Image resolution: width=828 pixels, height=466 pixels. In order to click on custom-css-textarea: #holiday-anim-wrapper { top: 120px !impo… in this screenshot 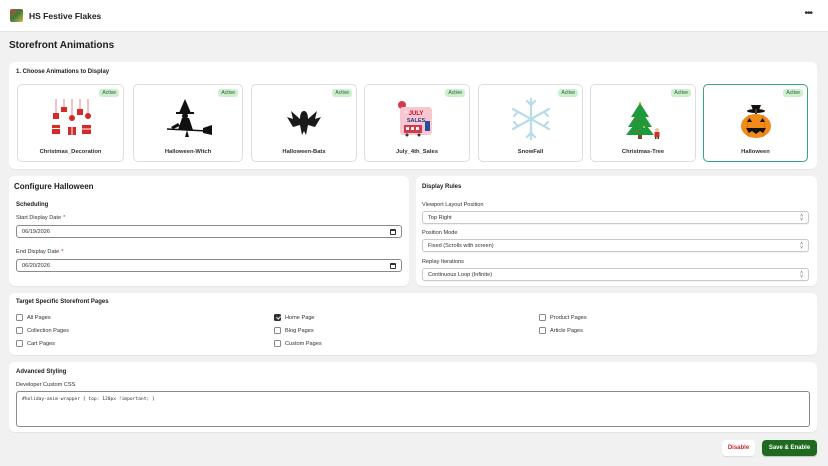, I will do `click(413, 409)`.